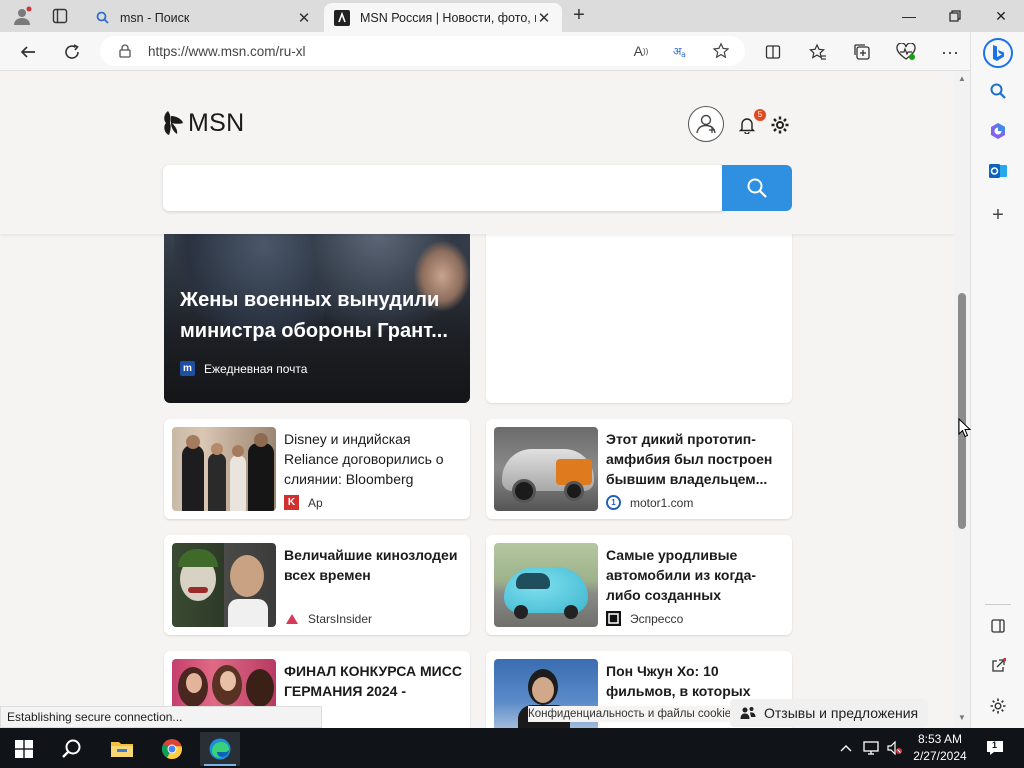 The height and width of the screenshot is (768, 1024). Describe the element at coordinates (155, 17) in the screenshot. I see `tab-title: msn - Поиск` at that location.